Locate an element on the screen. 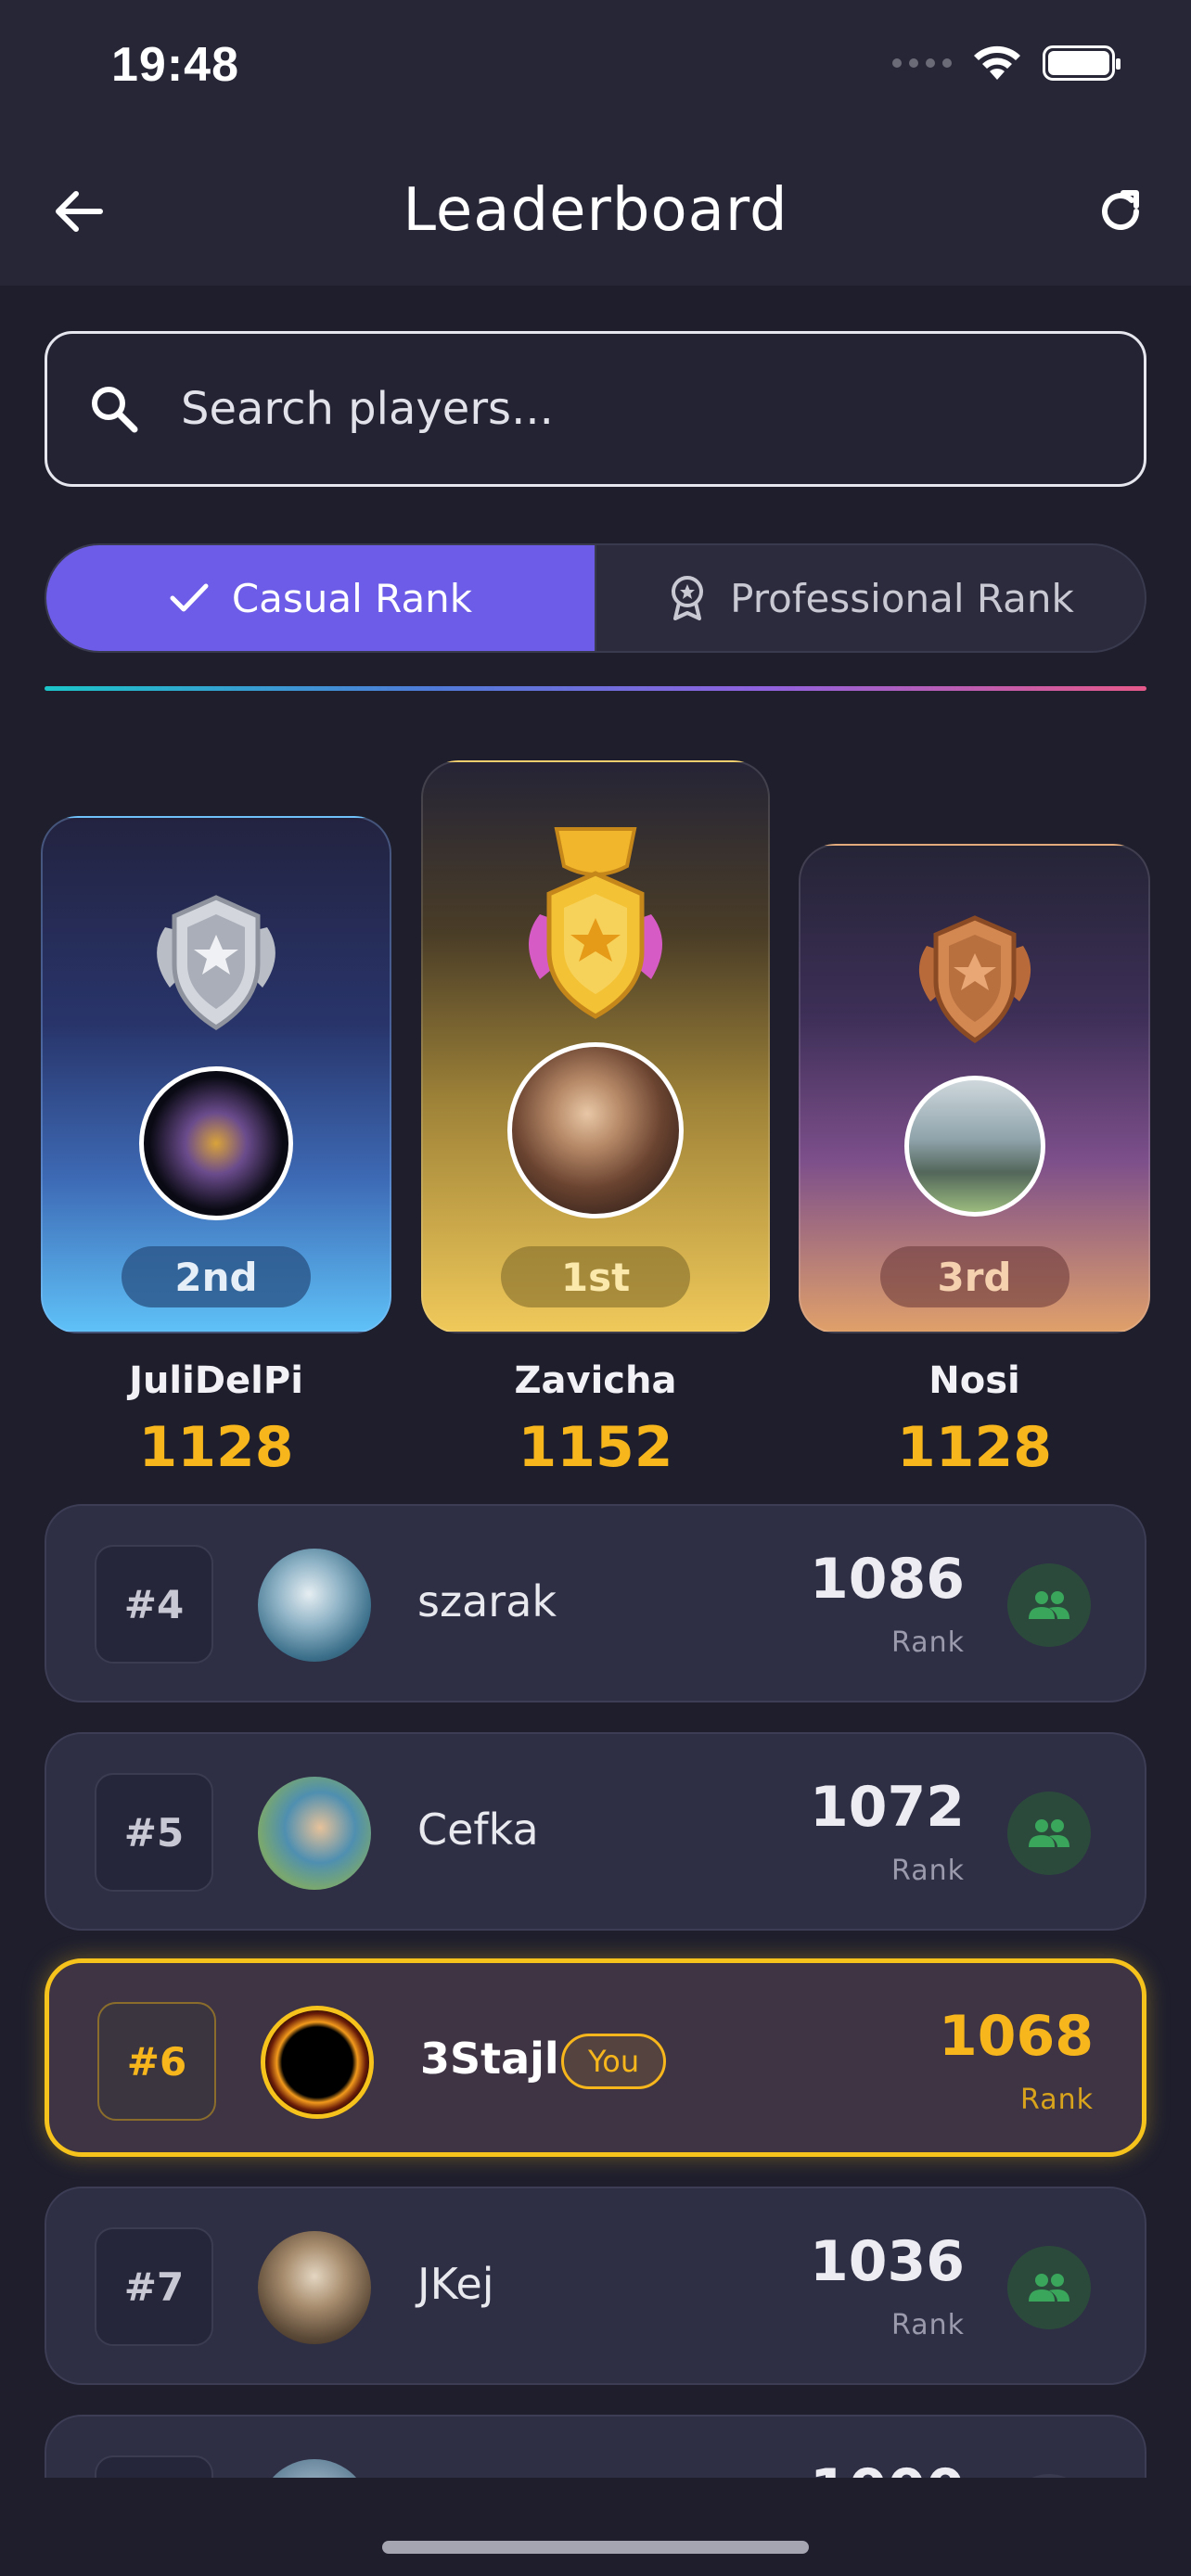 The width and height of the screenshot is (1191, 2576). player-score: 1036 is located at coordinates (887, 2261).